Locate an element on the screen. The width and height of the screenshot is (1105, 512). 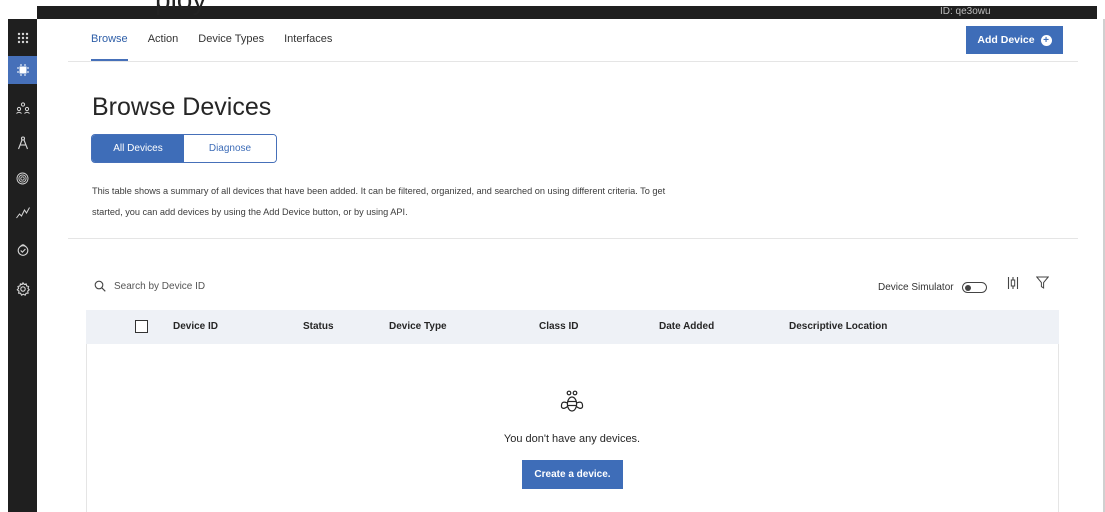
add-device-button: Add Device + is located at coordinates (1014, 40).